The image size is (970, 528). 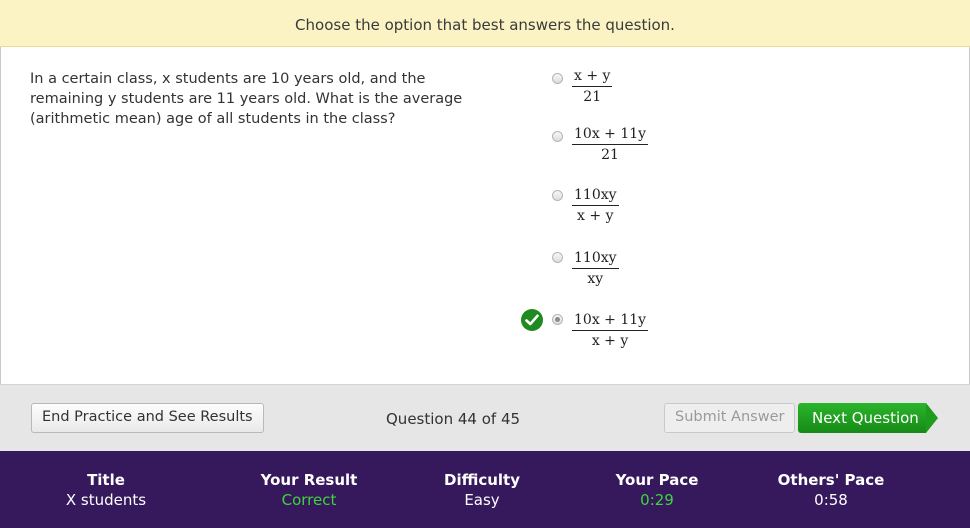 I want to click on fraction: 10x + 11y 21, so click(x=610, y=144).